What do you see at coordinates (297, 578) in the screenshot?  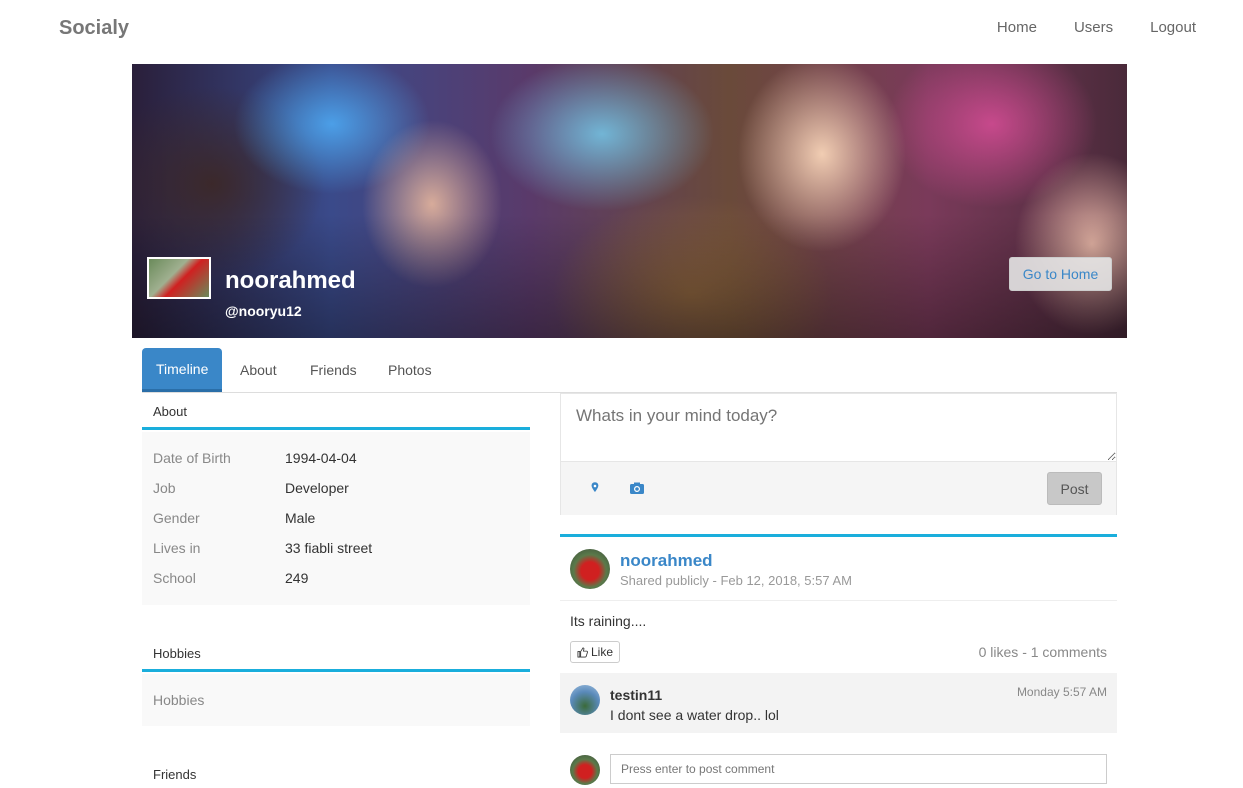 I see `about-value: 249` at bounding box center [297, 578].